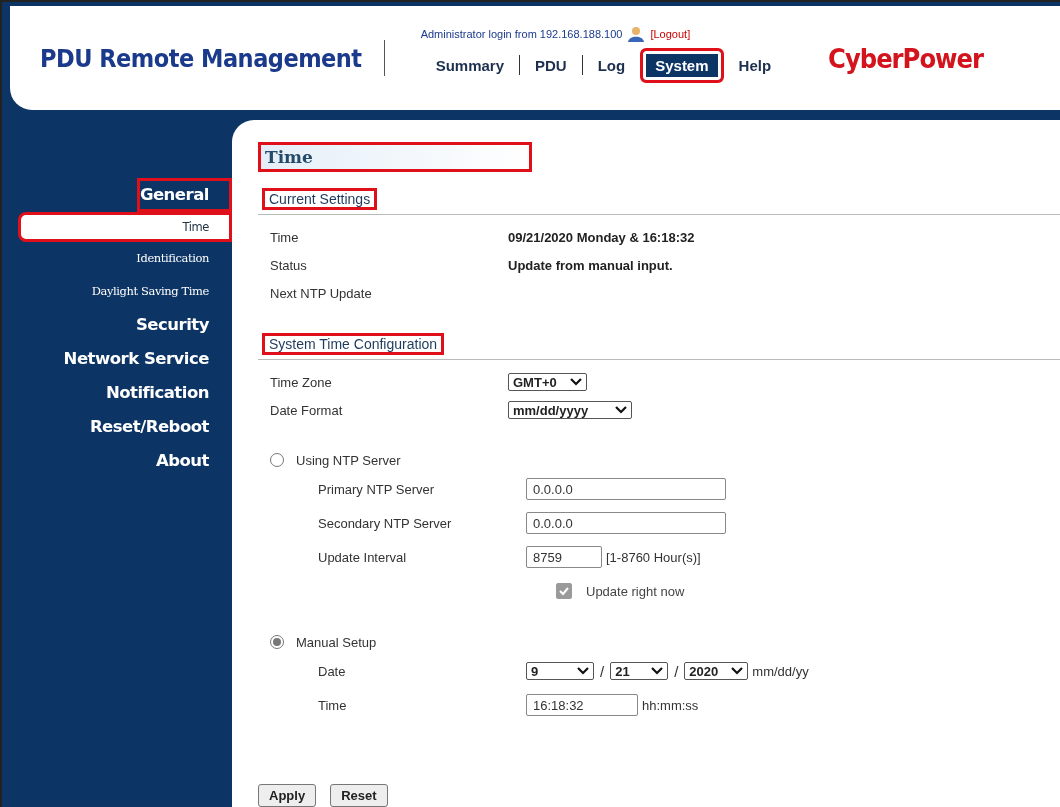 The height and width of the screenshot is (807, 1060). What do you see at coordinates (321, 293) in the screenshot?
I see `field-label: Next NTP Update` at bounding box center [321, 293].